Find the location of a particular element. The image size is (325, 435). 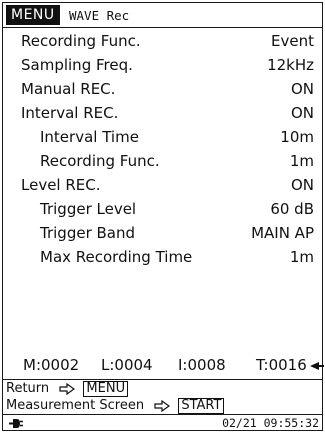

manual-count: M:0002 is located at coordinates (51, 365).